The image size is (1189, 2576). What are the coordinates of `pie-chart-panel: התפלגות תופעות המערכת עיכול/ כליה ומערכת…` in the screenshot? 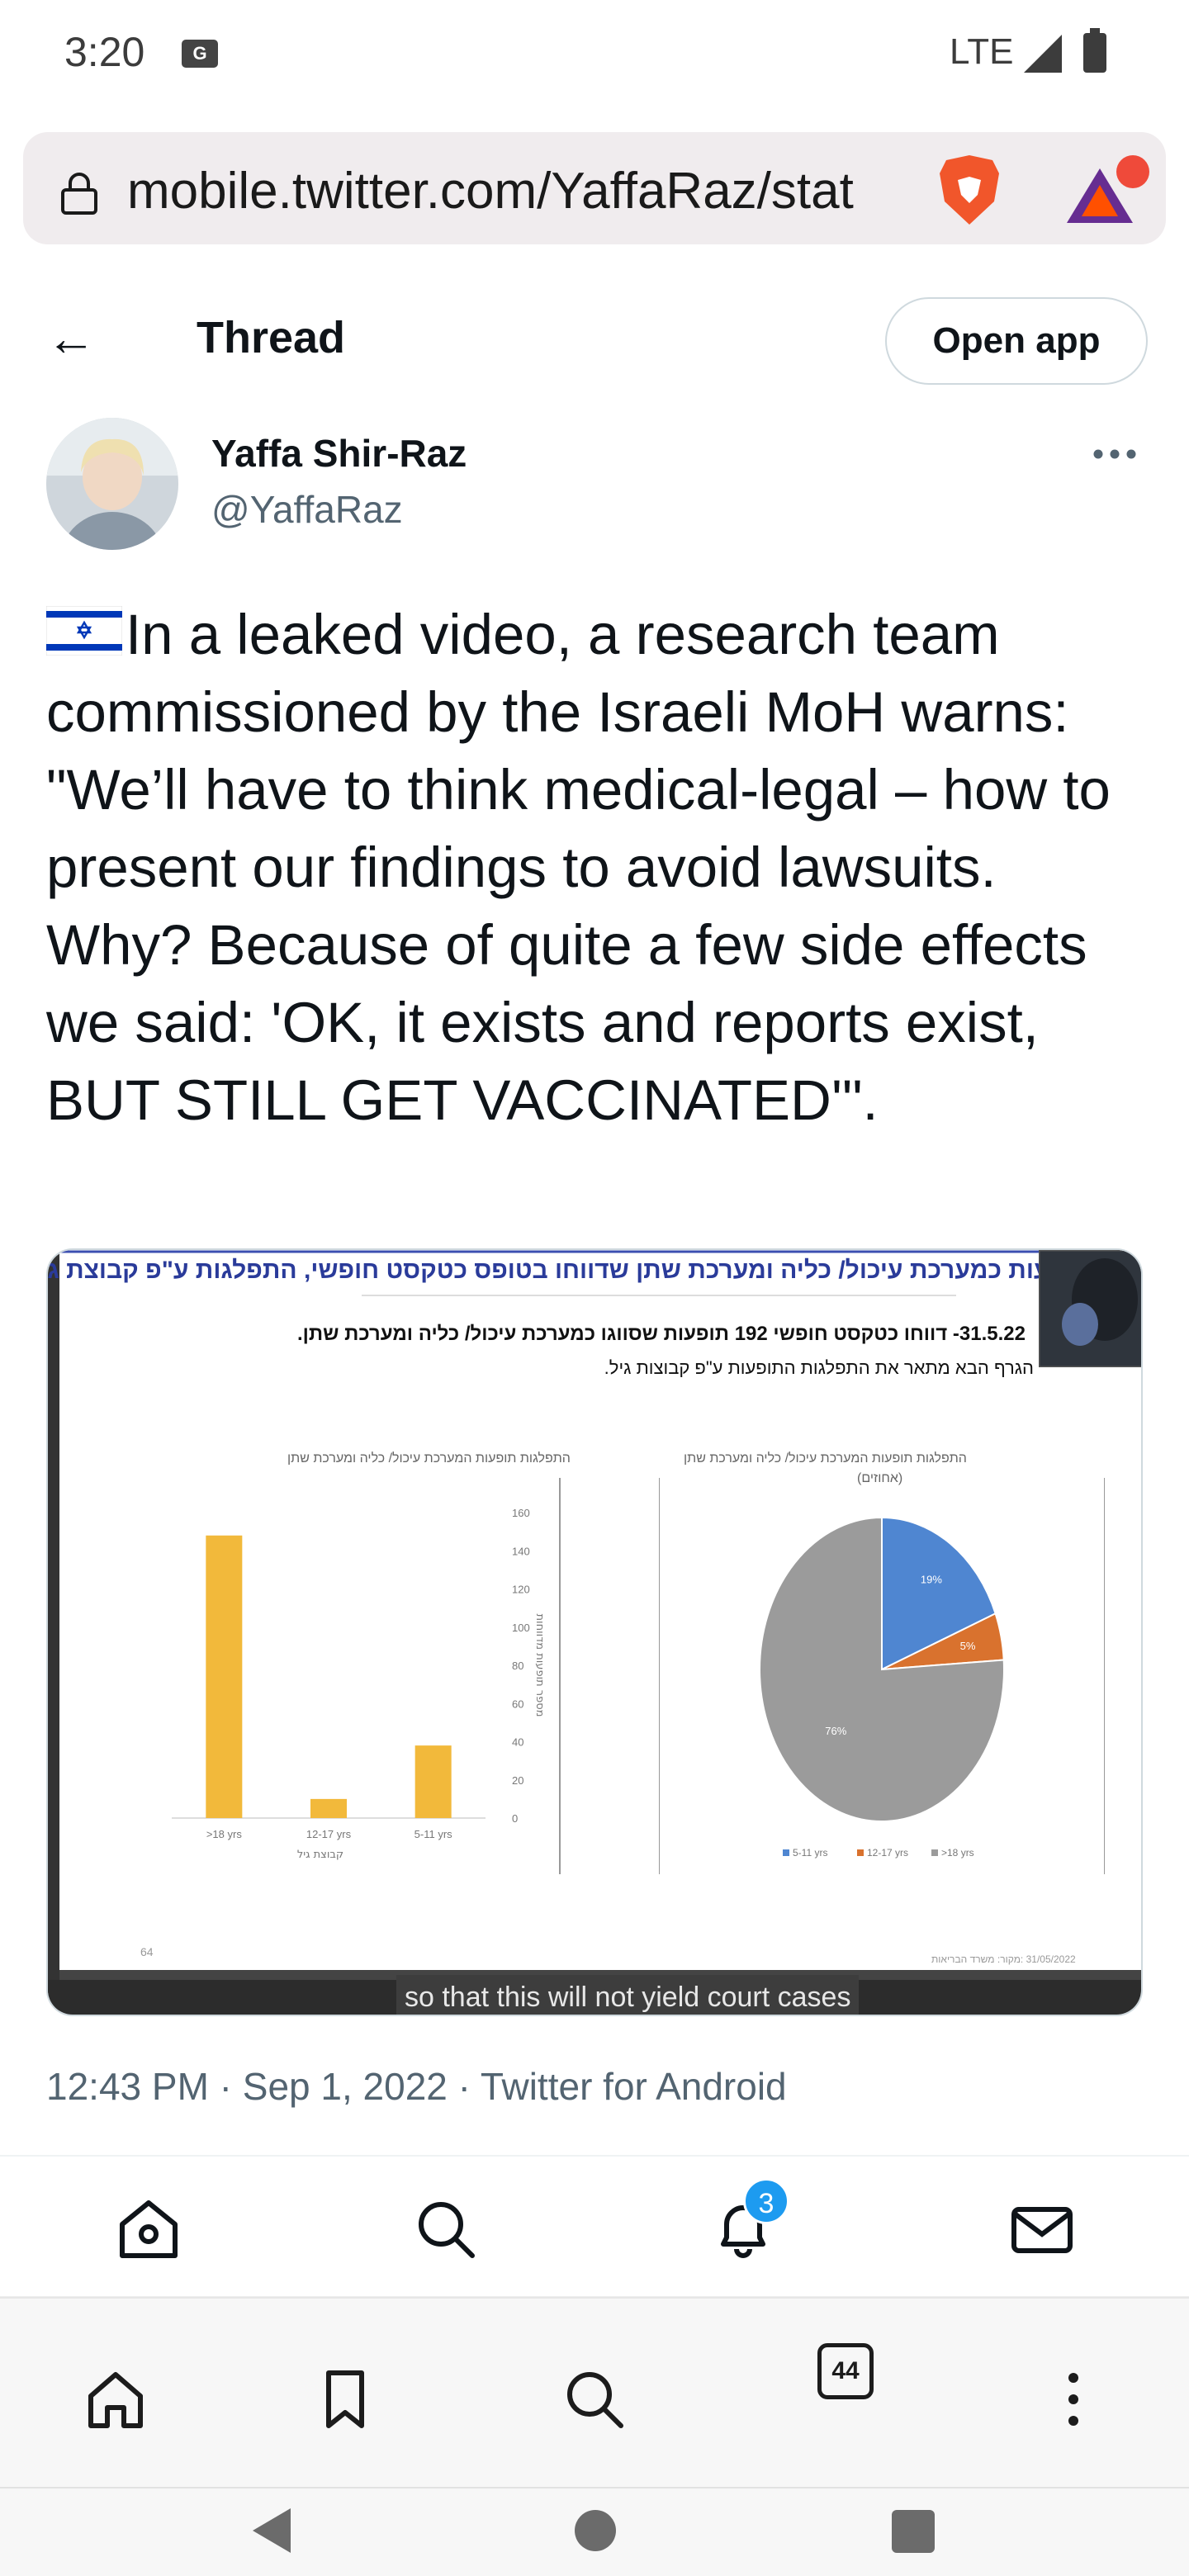 It's located at (882, 1659).